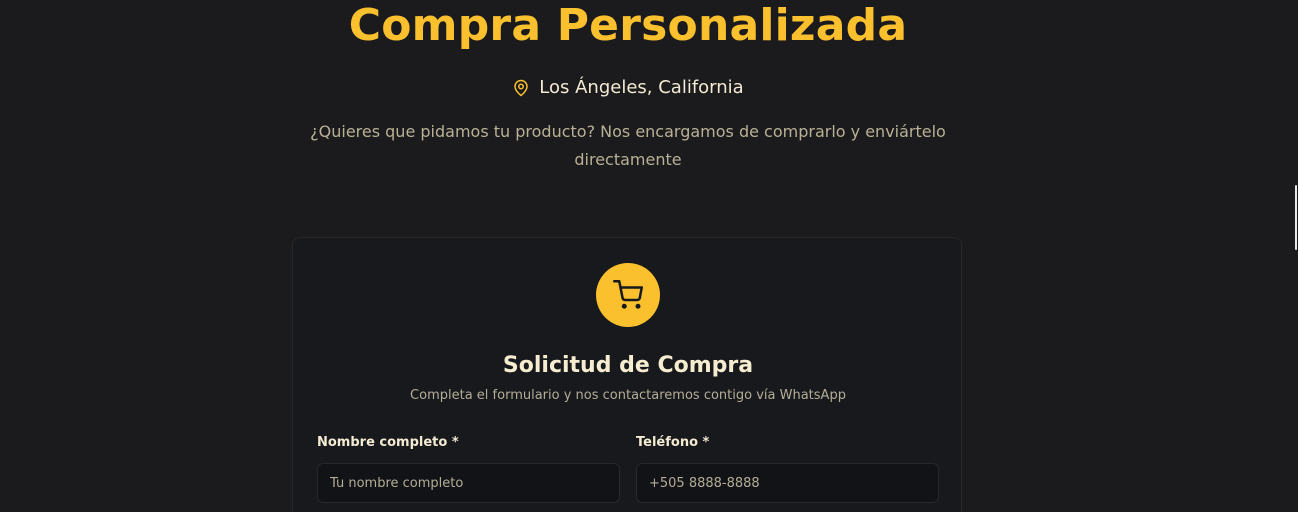 The width and height of the screenshot is (1298, 512). What do you see at coordinates (1296, 217) in the screenshot?
I see `scrollbar-thumb` at bounding box center [1296, 217].